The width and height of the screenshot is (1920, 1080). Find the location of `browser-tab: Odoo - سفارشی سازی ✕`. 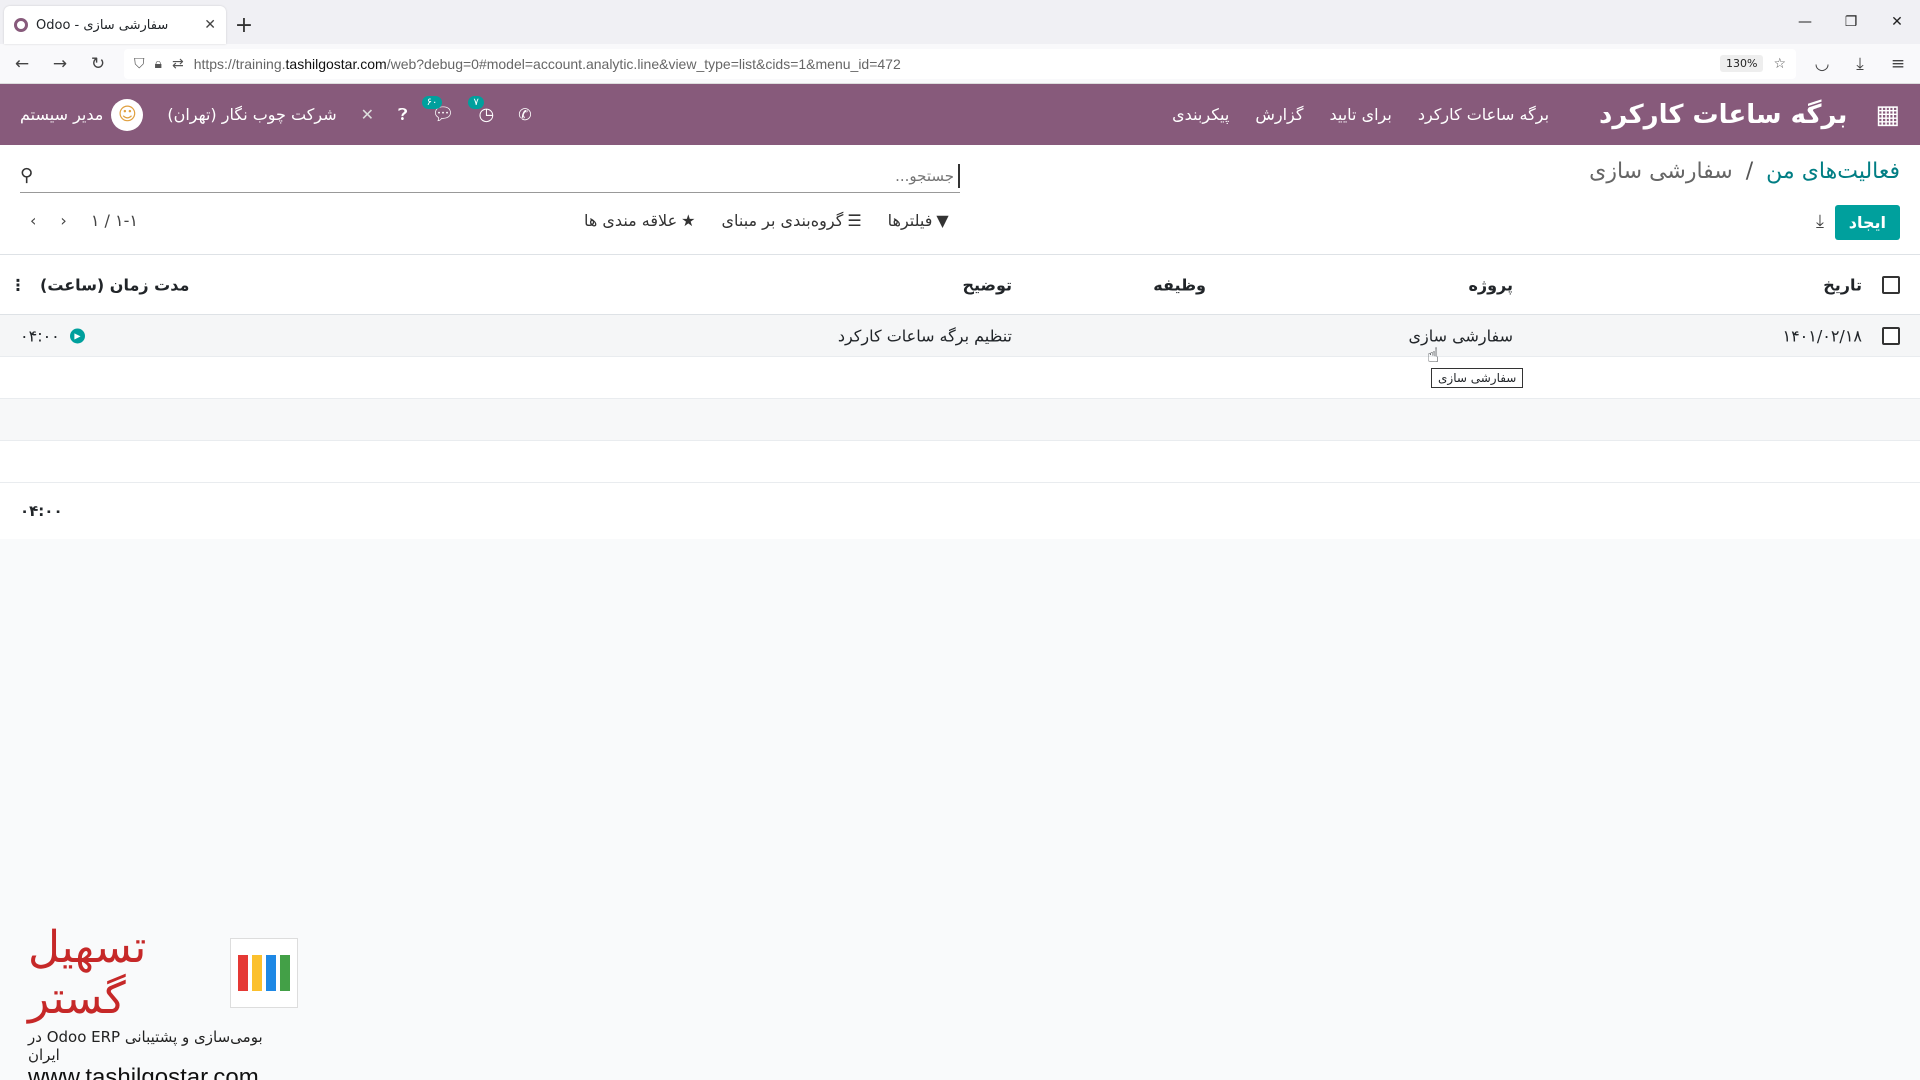

browser-tab: Odoo - سفارشی سازی ✕ is located at coordinates (115, 25).